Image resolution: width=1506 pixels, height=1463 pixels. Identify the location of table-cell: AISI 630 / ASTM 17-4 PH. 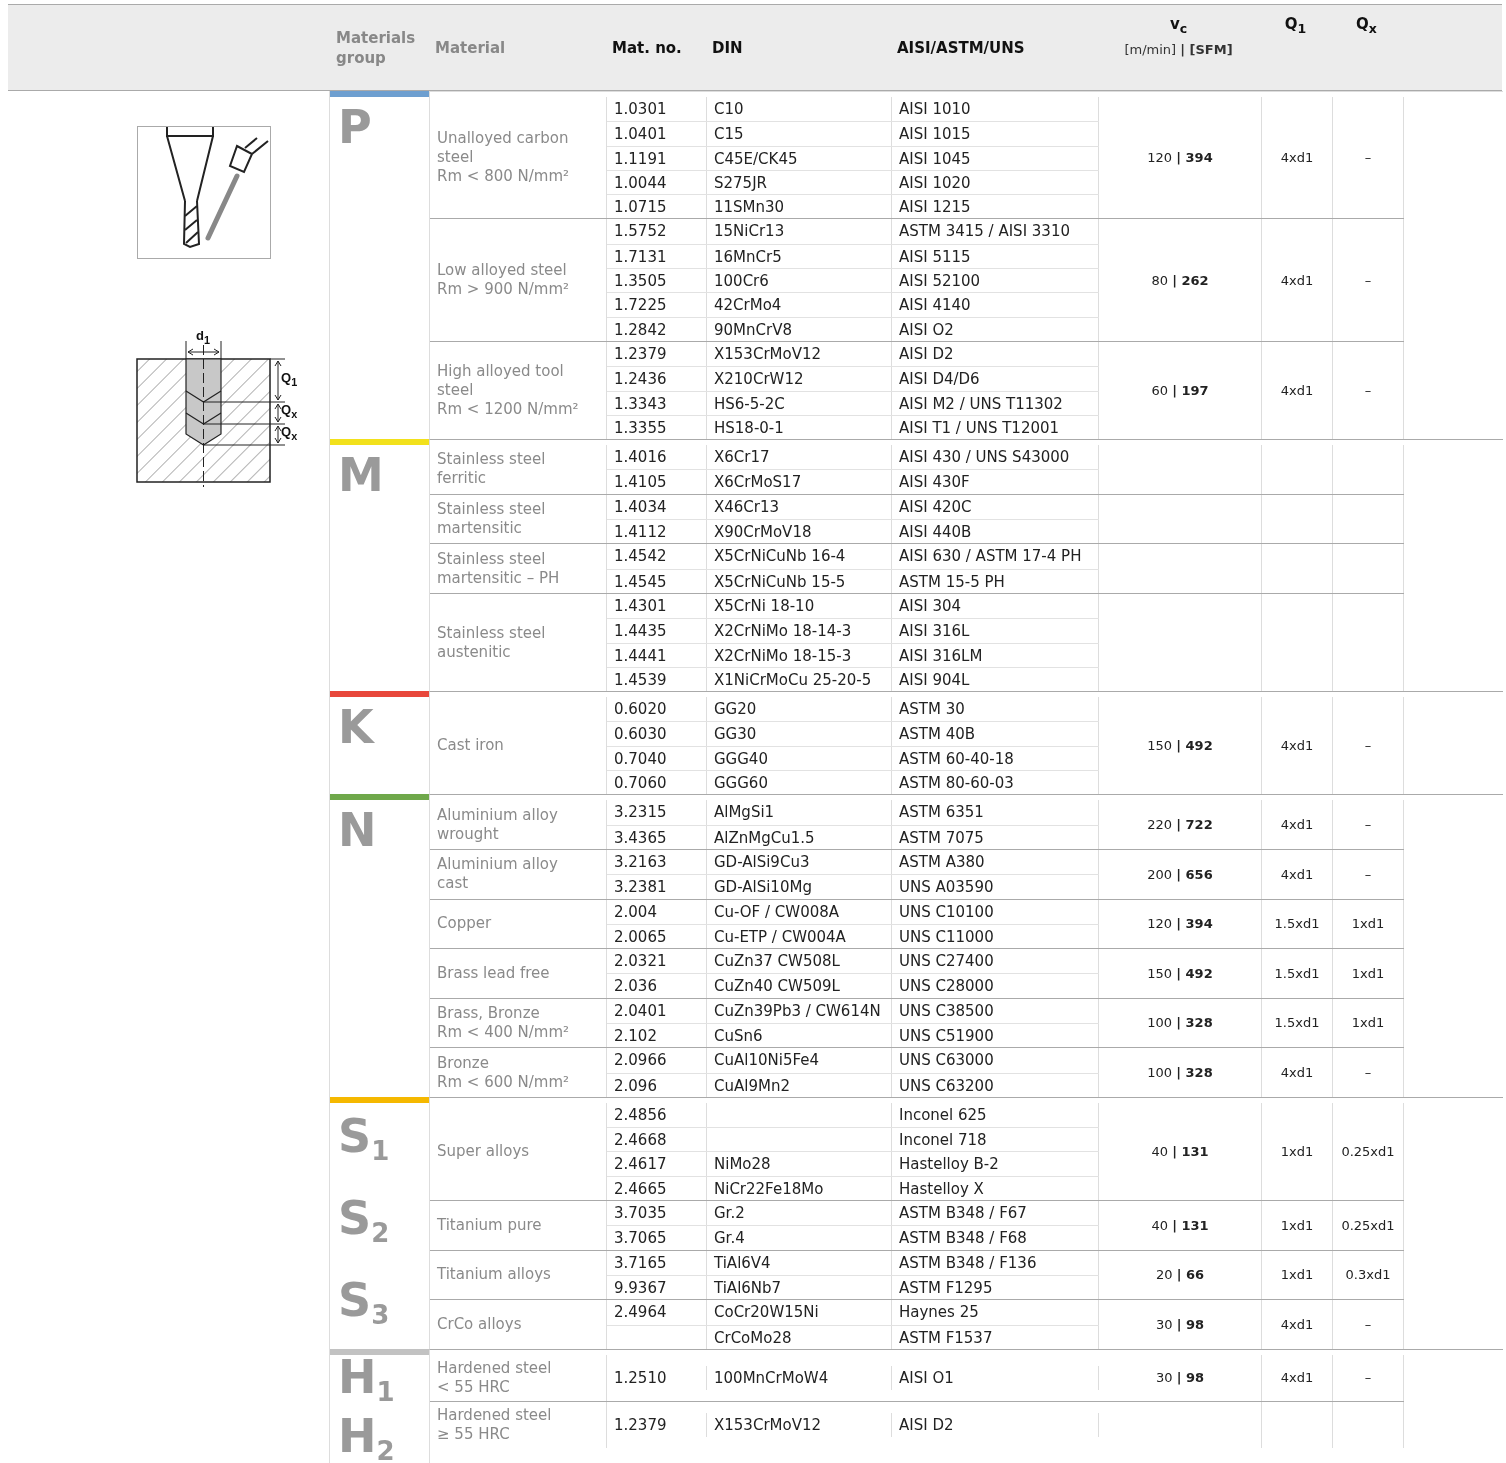
(990, 556).